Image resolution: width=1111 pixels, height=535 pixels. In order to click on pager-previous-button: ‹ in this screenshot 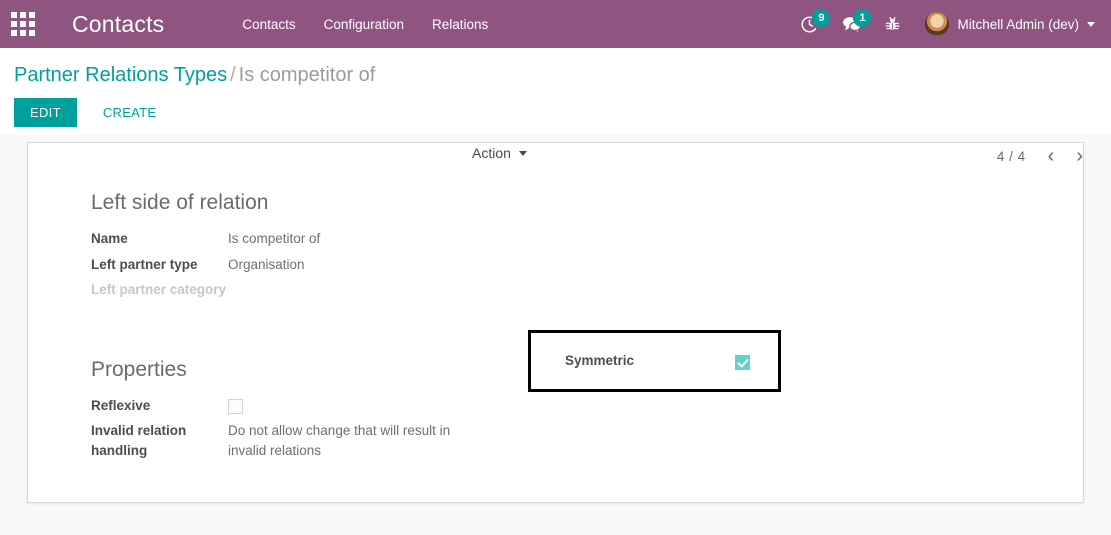, I will do `click(1051, 156)`.